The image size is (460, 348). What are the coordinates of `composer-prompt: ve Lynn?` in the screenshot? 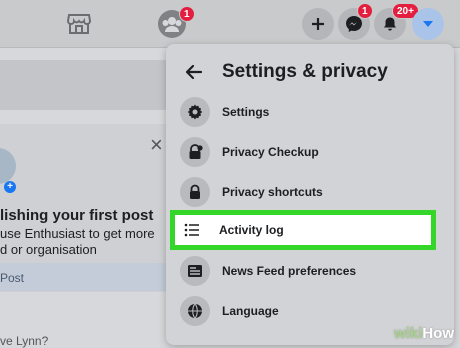 It's located at (24, 341).